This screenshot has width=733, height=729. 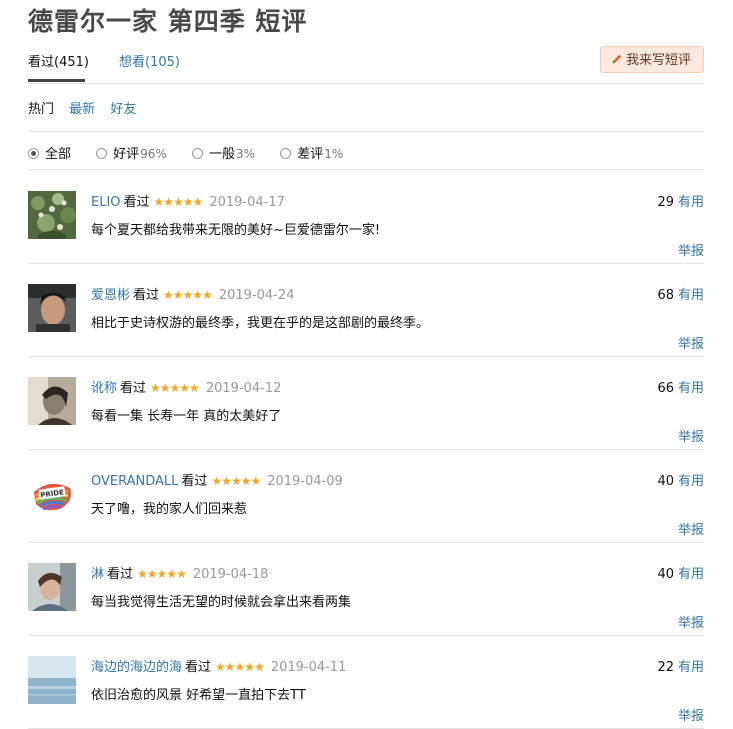 What do you see at coordinates (168, 21) in the screenshot?
I see `page-title: 德雷尔一家 第四季 短评` at bounding box center [168, 21].